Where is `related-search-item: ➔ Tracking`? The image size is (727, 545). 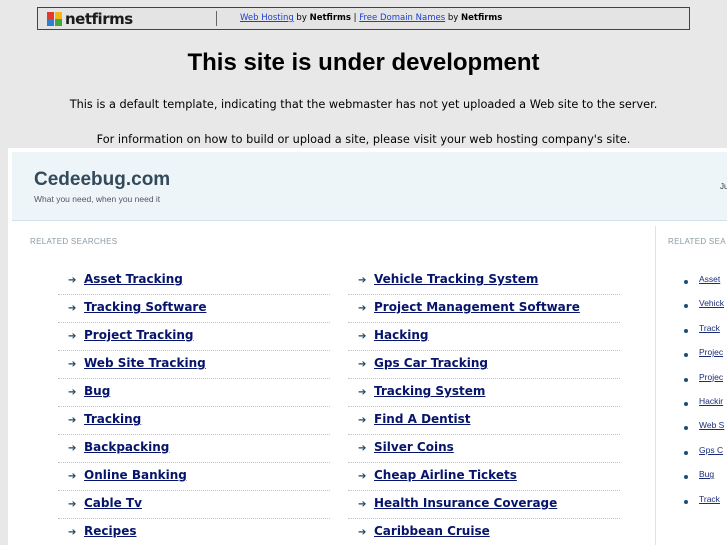 related-search-item: ➔ Tracking is located at coordinates (194, 421).